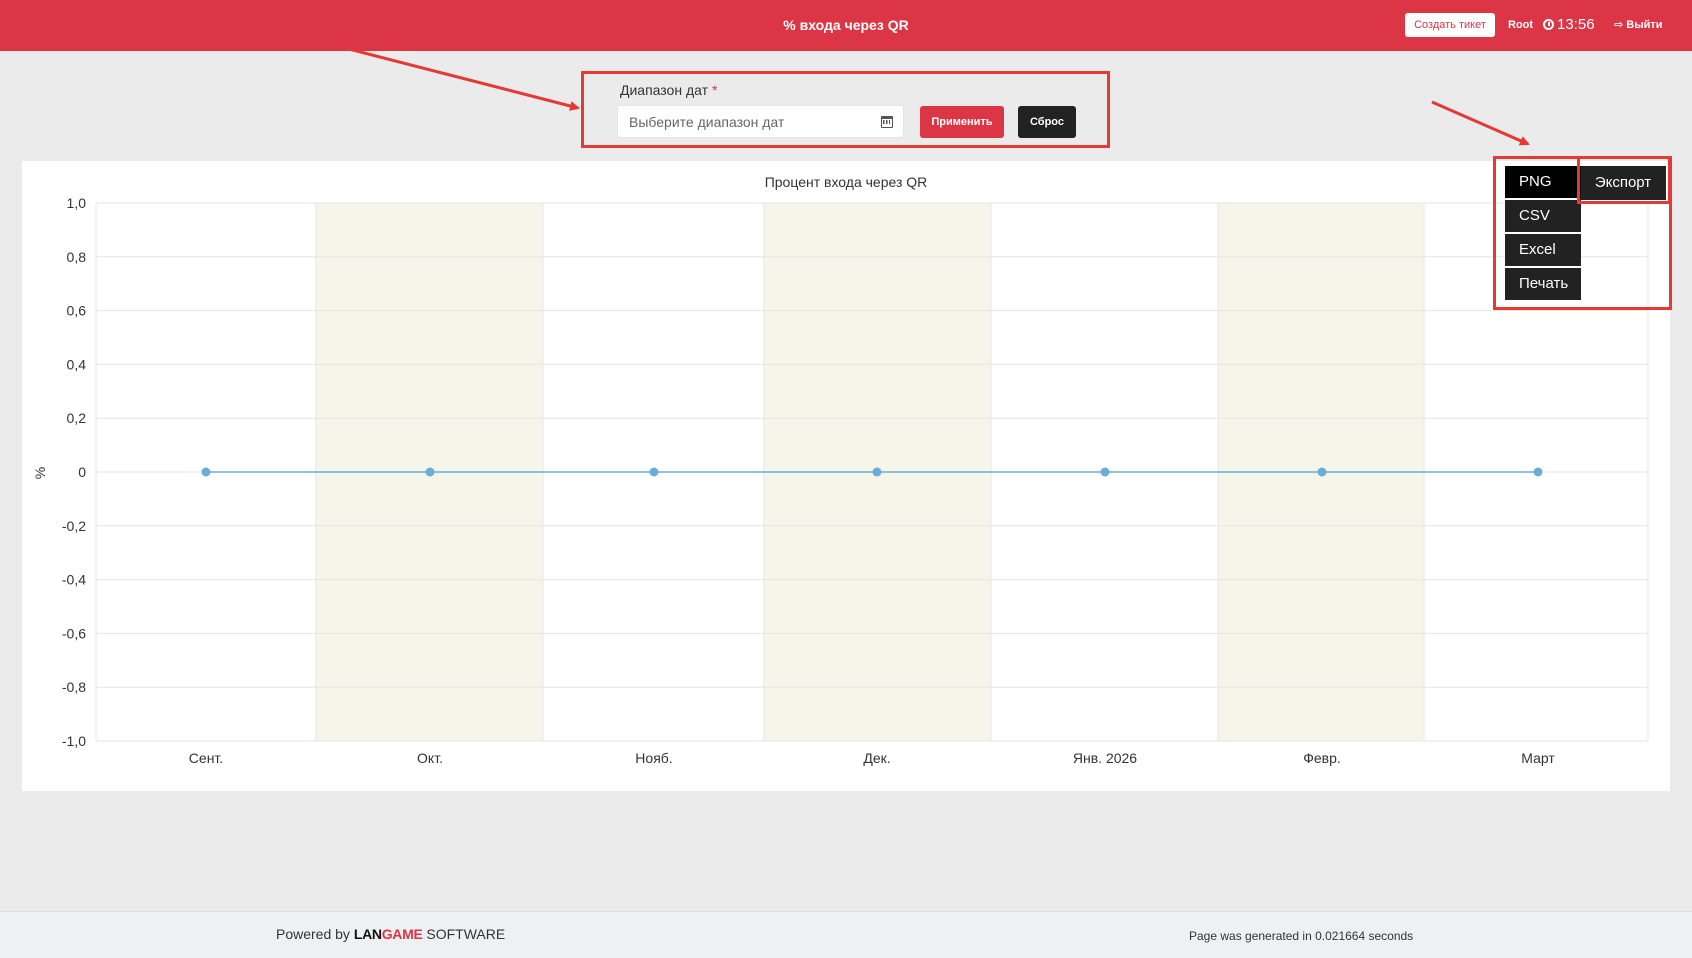  What do you see at coordinates (846, 934) in the screenshot?
I see `footer` at bounding box center [846, 934].